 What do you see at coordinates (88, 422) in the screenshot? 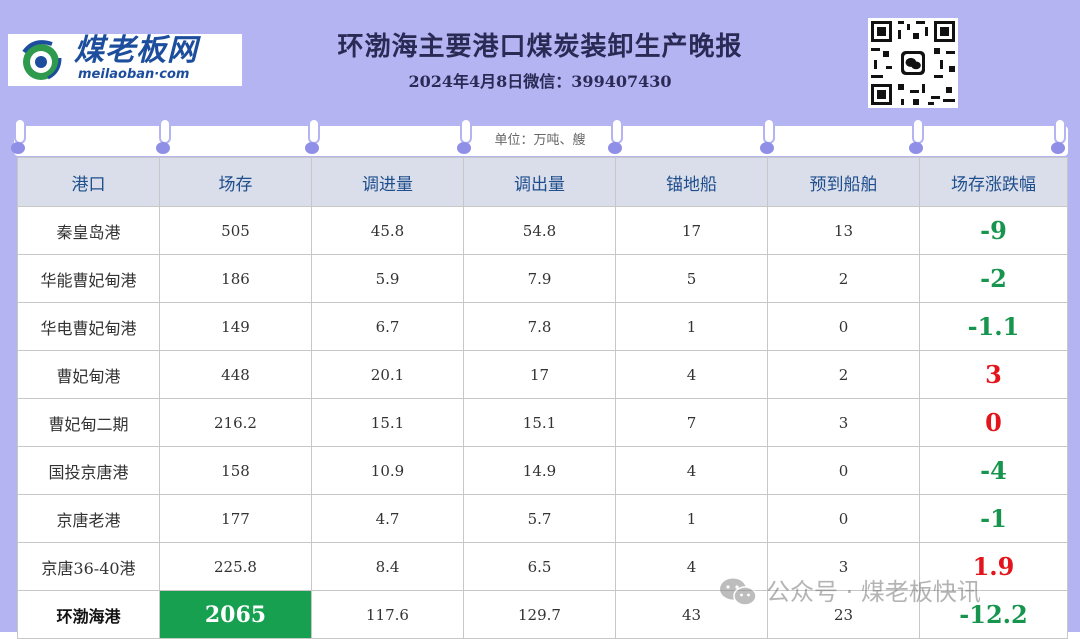
I see `cell-port: 曹妃甸二期` at bounding box center [88, 422].